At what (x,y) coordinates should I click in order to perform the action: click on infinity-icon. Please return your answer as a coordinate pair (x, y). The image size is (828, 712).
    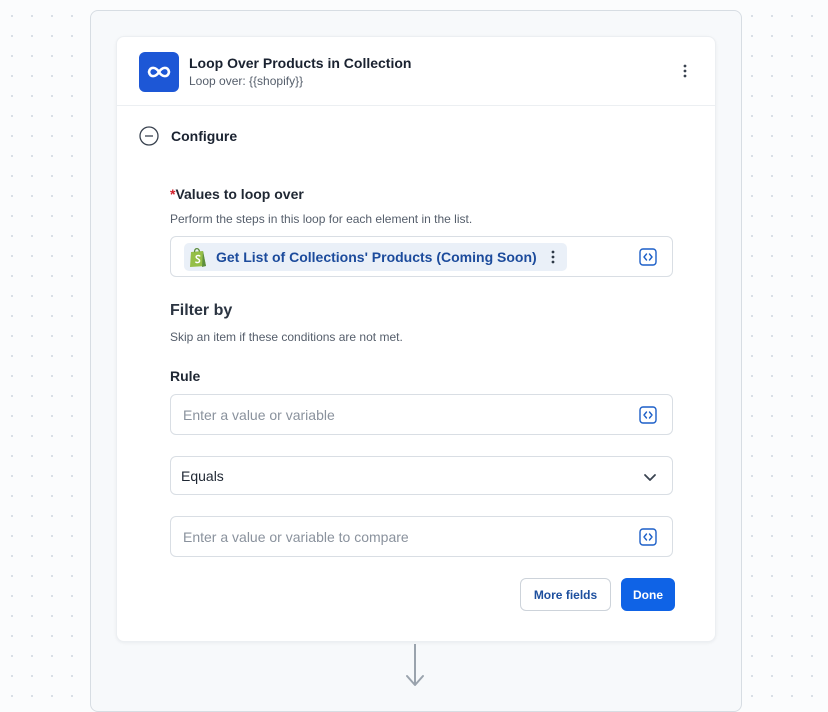
    Looking at the image, I should click on (159, 72).